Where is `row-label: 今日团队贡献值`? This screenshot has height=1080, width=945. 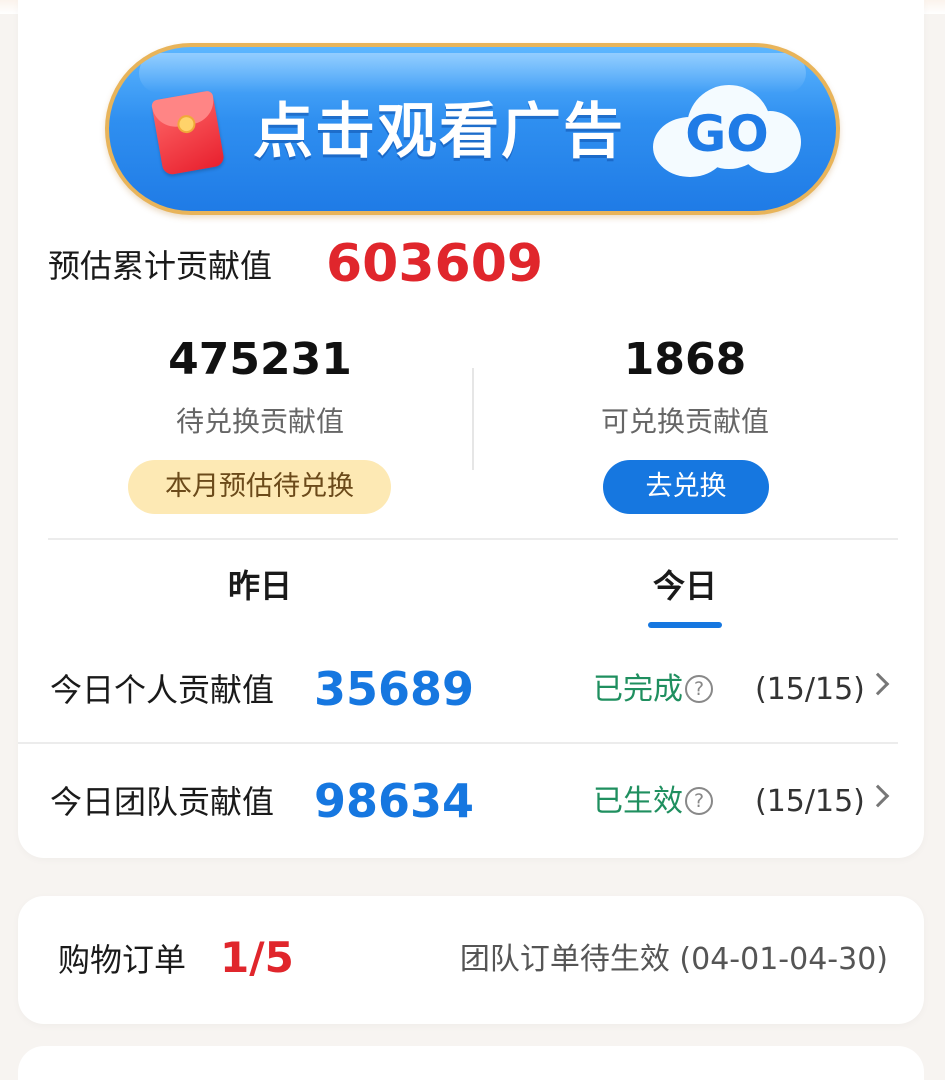 row-label: 今日团队贡献值 is located at coordinates (162, 802).